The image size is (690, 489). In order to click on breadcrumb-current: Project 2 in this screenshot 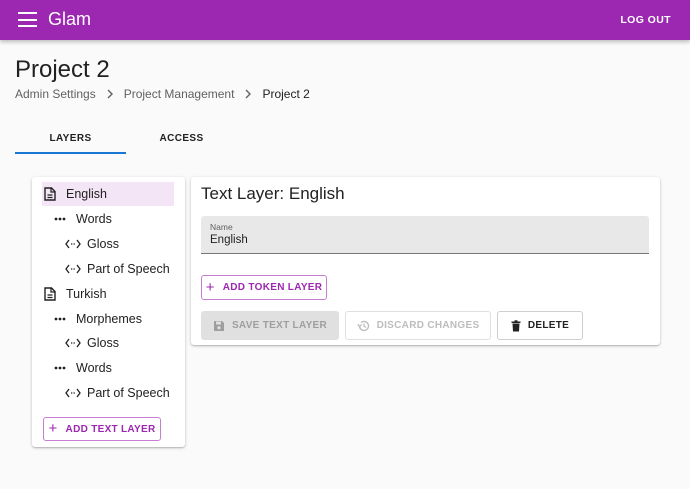, I will do `click(286, 94)`.